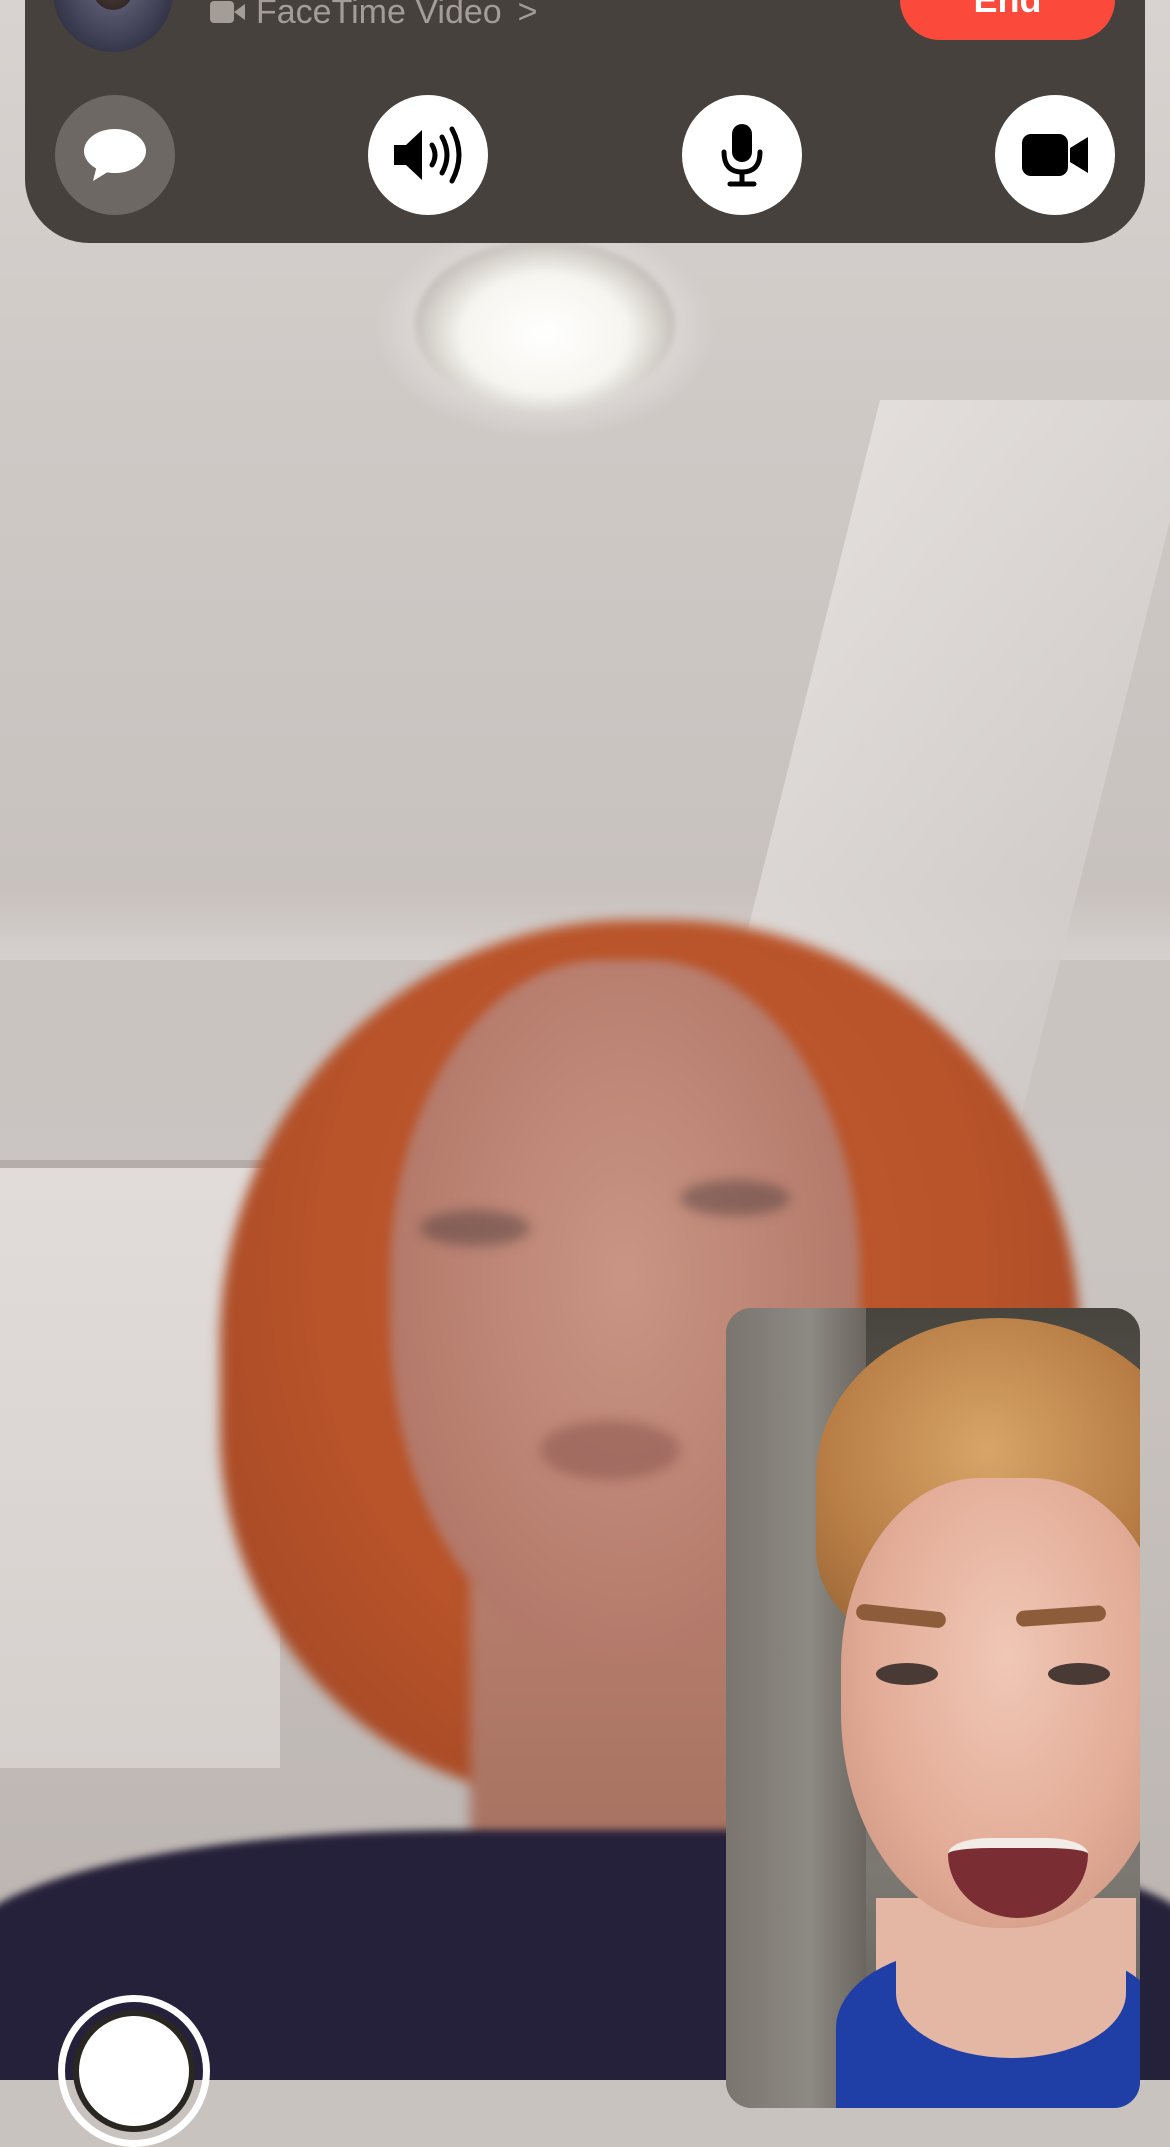 The width and height of the screenshot is (1170, 2147). I want to click on live-photo-shutter-button, so click(134, 2071).